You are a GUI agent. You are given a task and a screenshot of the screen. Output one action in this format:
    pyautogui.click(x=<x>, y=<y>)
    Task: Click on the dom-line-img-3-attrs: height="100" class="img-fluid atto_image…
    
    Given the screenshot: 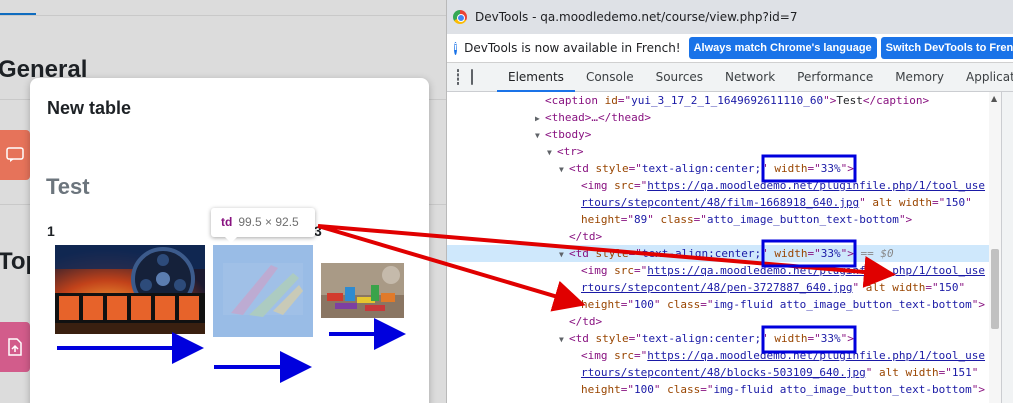 What is the action you would take?
    pyautogui.click(x=718, y=389)
    